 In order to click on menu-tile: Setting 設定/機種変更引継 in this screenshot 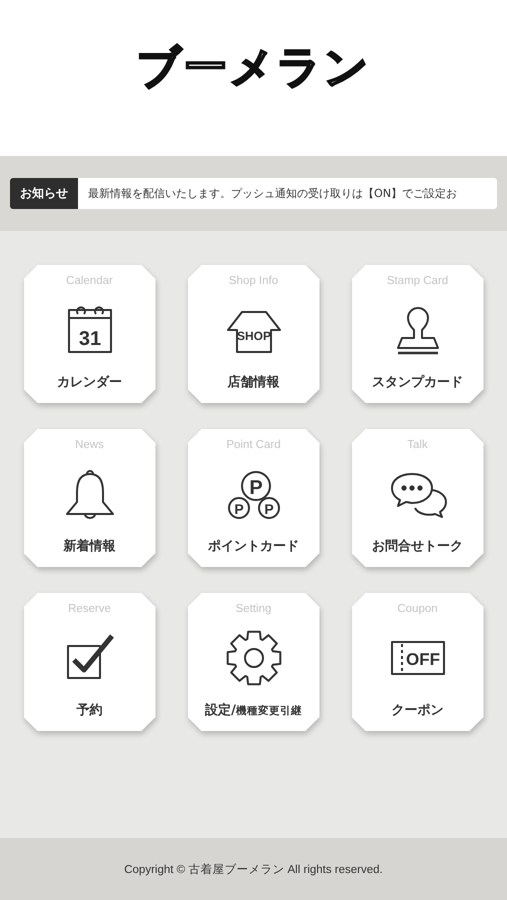, I will do `click(254, 662)`.